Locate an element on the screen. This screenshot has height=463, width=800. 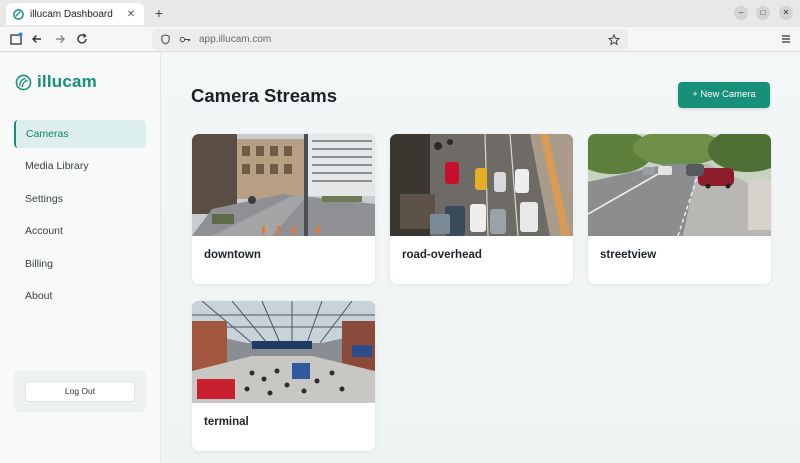
close-window-button: ✕ is located at coordinates (786, 13).